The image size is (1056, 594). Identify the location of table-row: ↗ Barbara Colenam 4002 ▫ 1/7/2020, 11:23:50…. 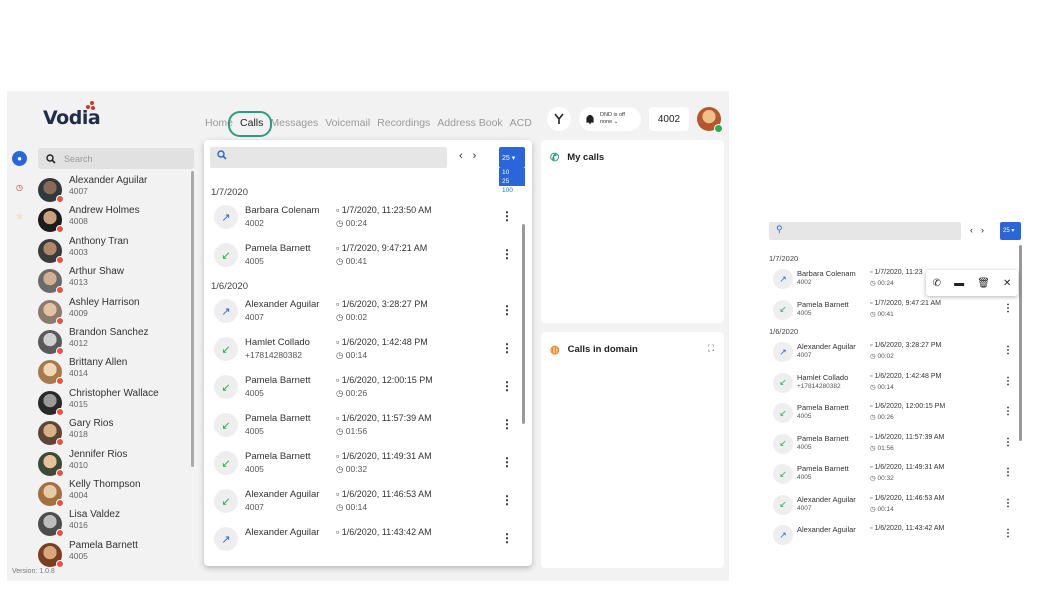
(363, 219).